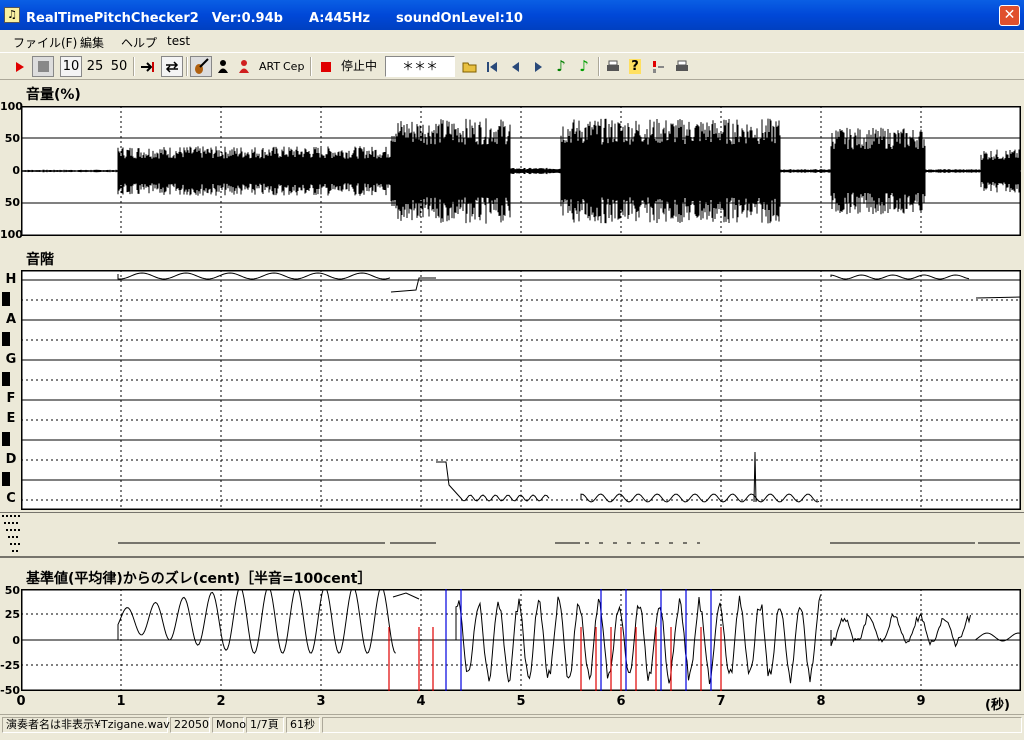 Image resolution: width=1024 pixels, height=740 pixels. I want to click on marker-button, so click(658, 66).